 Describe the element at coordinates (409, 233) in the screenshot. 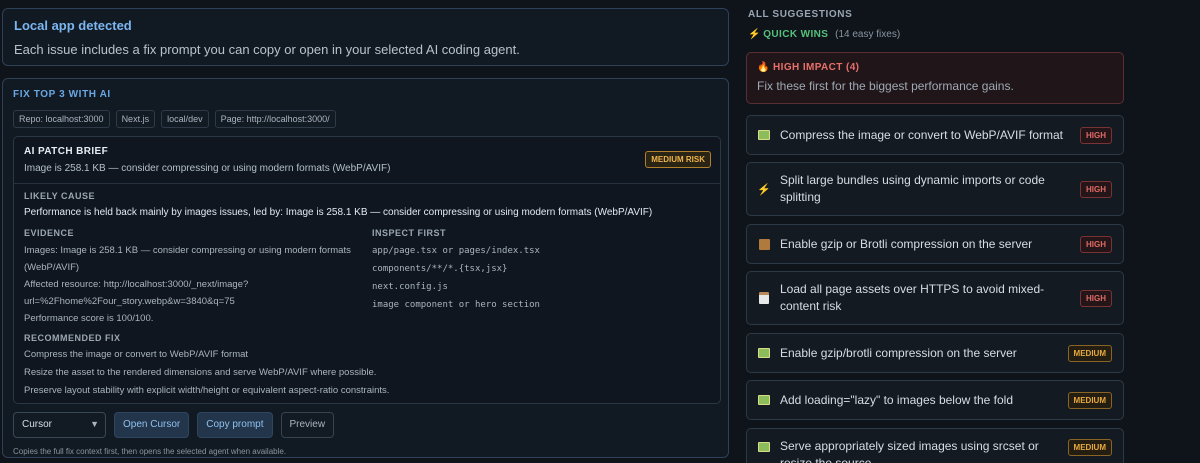

I see `inspect-first-label: INSPECT FIRST` at that location.